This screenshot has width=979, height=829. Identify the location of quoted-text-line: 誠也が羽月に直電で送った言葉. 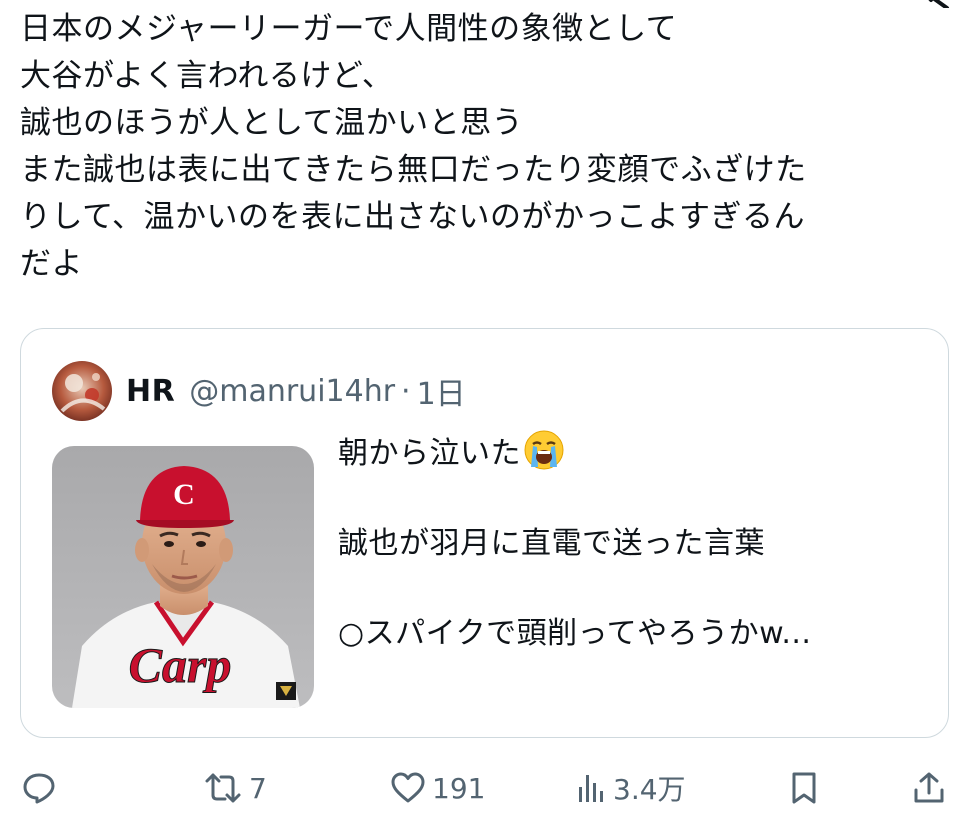
(551, 543).